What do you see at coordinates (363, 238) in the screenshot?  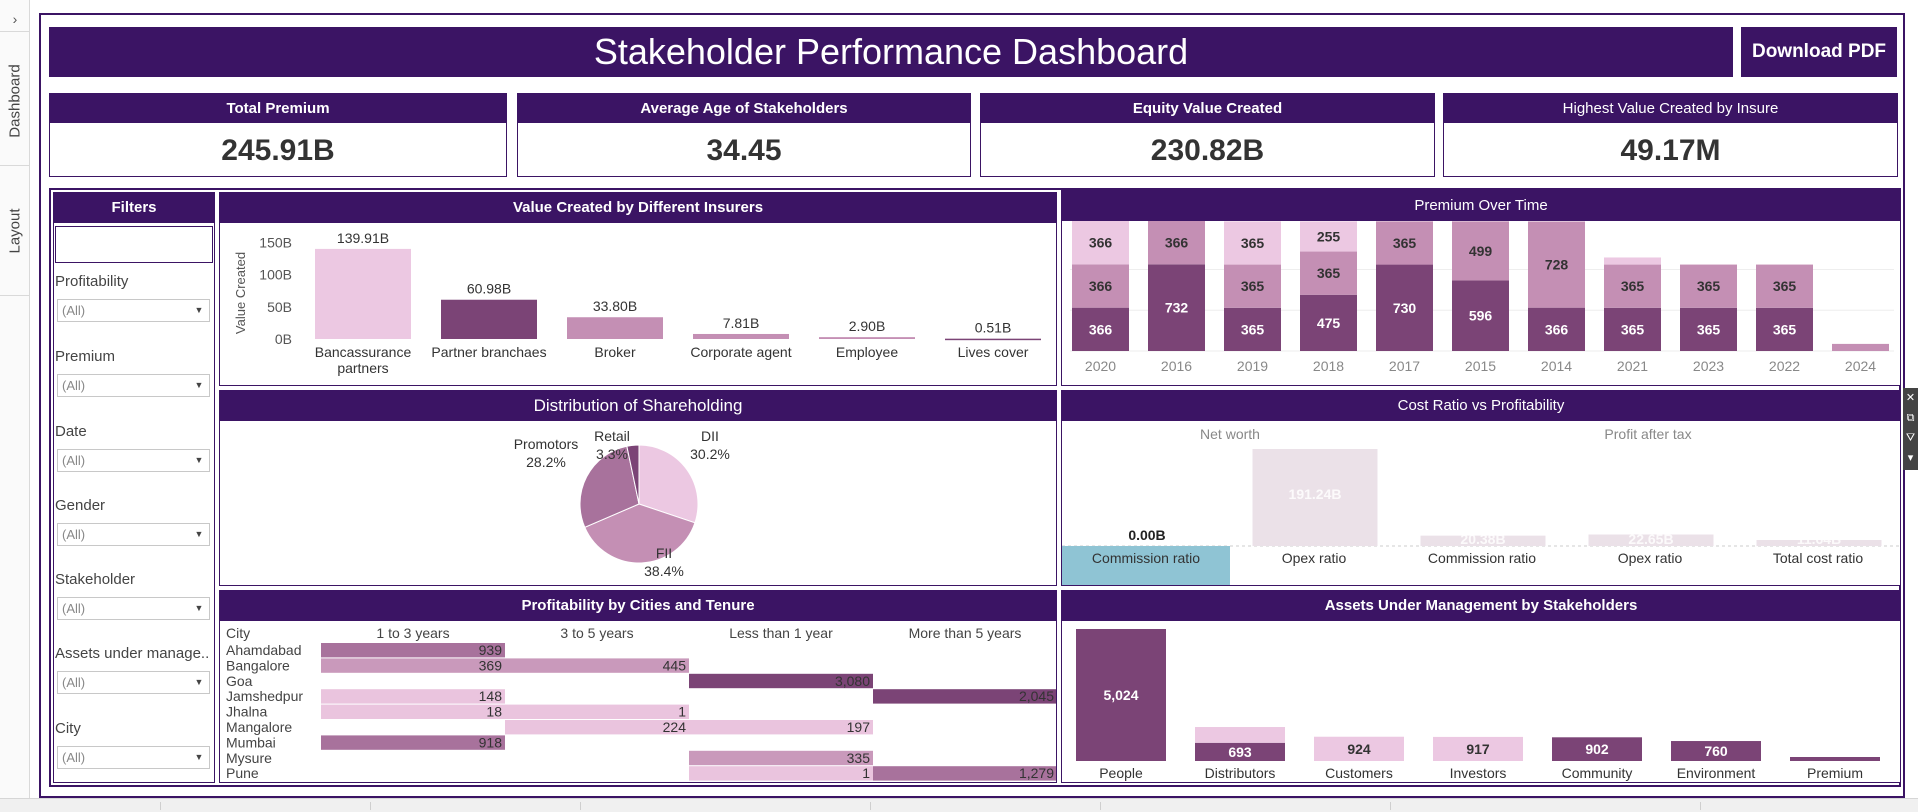 I see `data-label: 139.91B` at bounding box center [363, 238].